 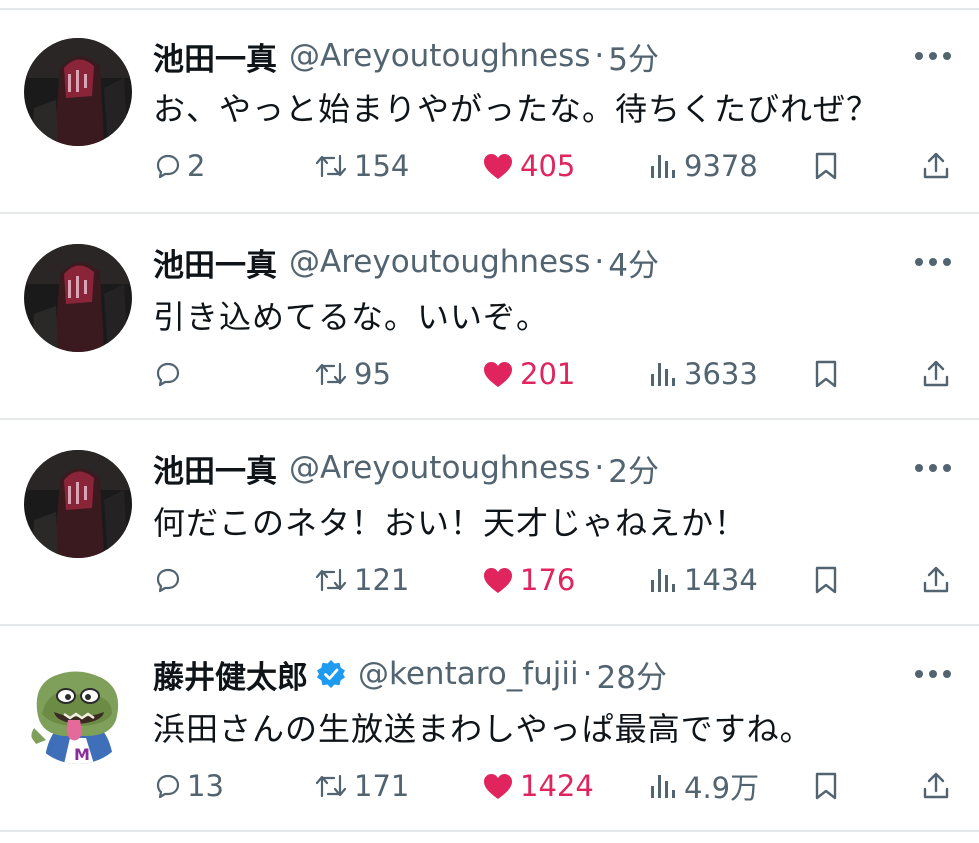 I want to click on retweet-button: 95, so click(x=352, y=374).